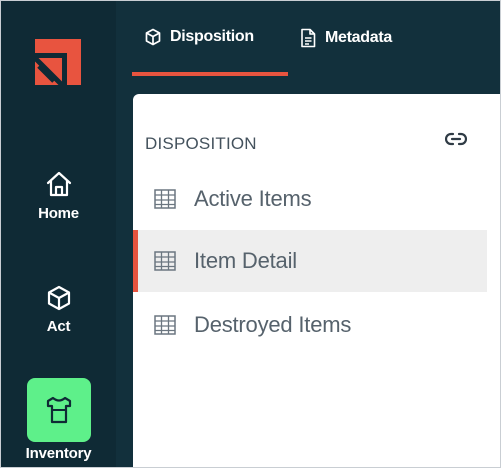 Image resolution: width=501 pixels, height=468 pixels. Describe the element at coordinates (58, 453) in the screenshot. I see `rail-item-inventory-label: Inventory` at that location.